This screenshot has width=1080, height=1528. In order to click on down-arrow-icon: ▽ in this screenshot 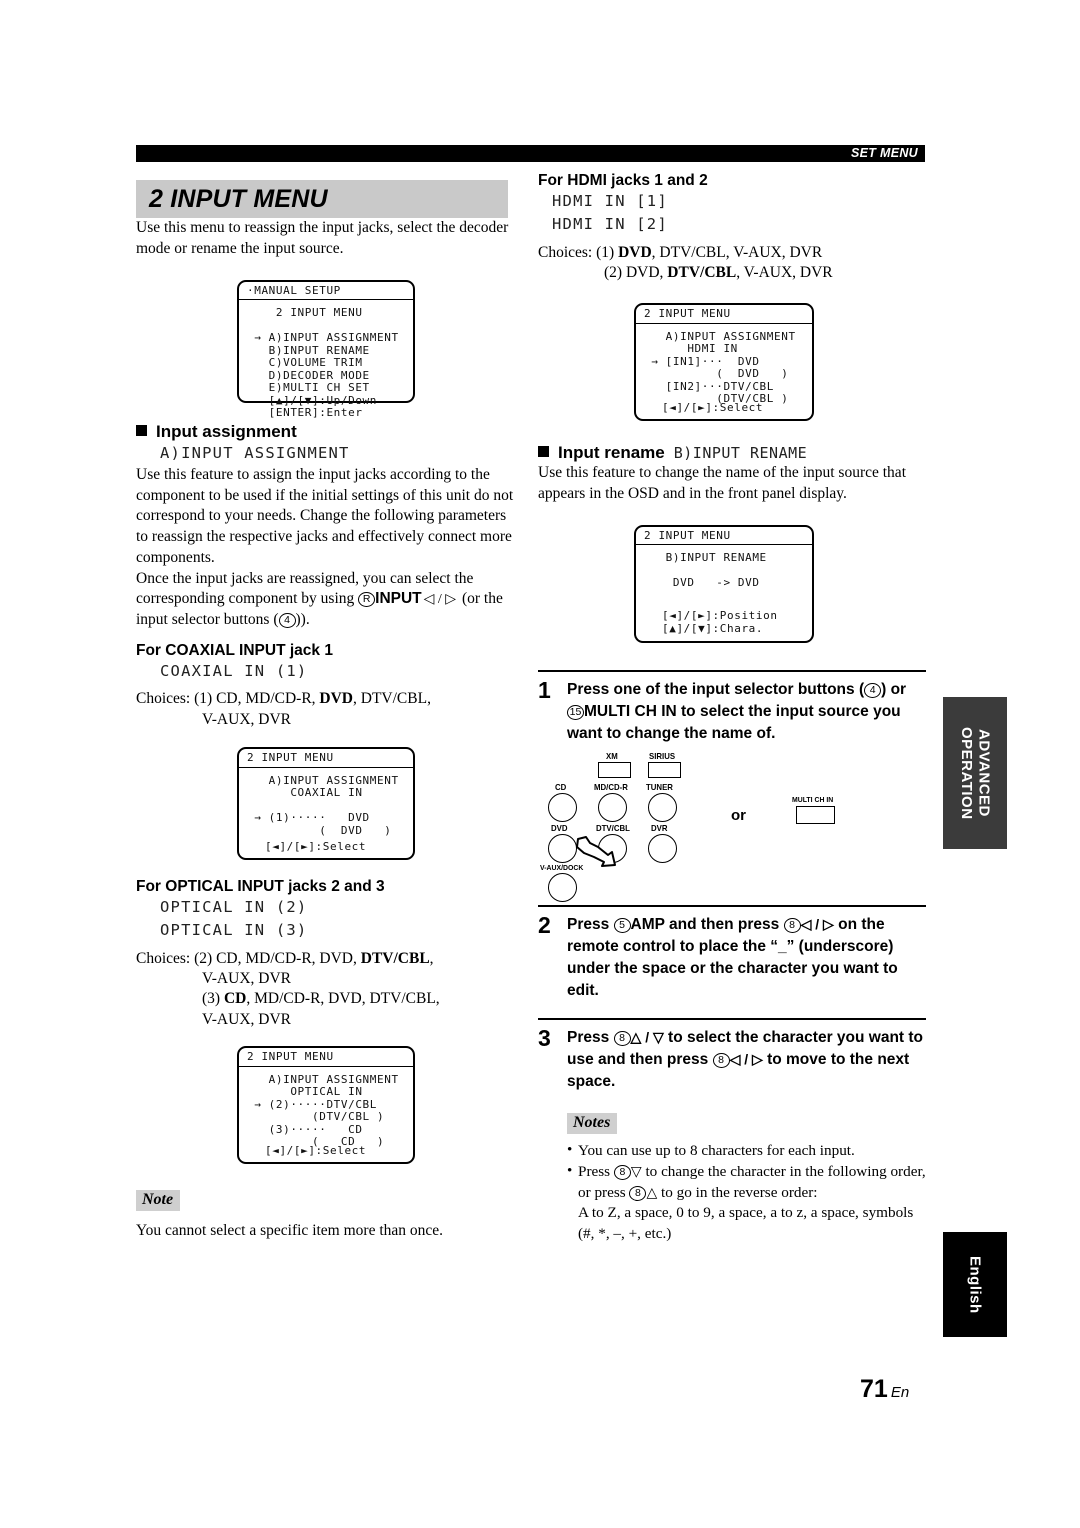, I will do `click(636, 1173)`.